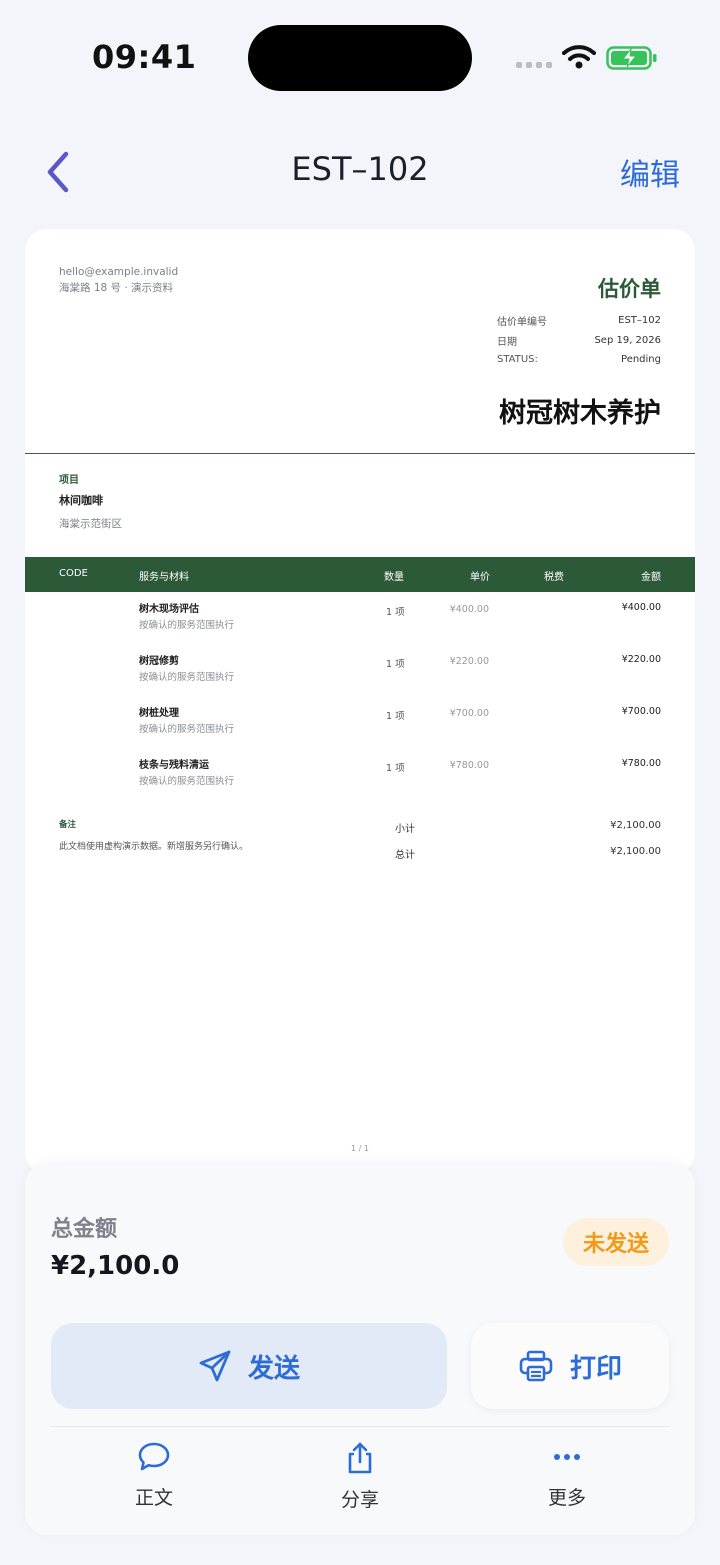  Describe the element at coordinates (360, 169) in the screenshot. I see `page-title: EST–102` at that location.